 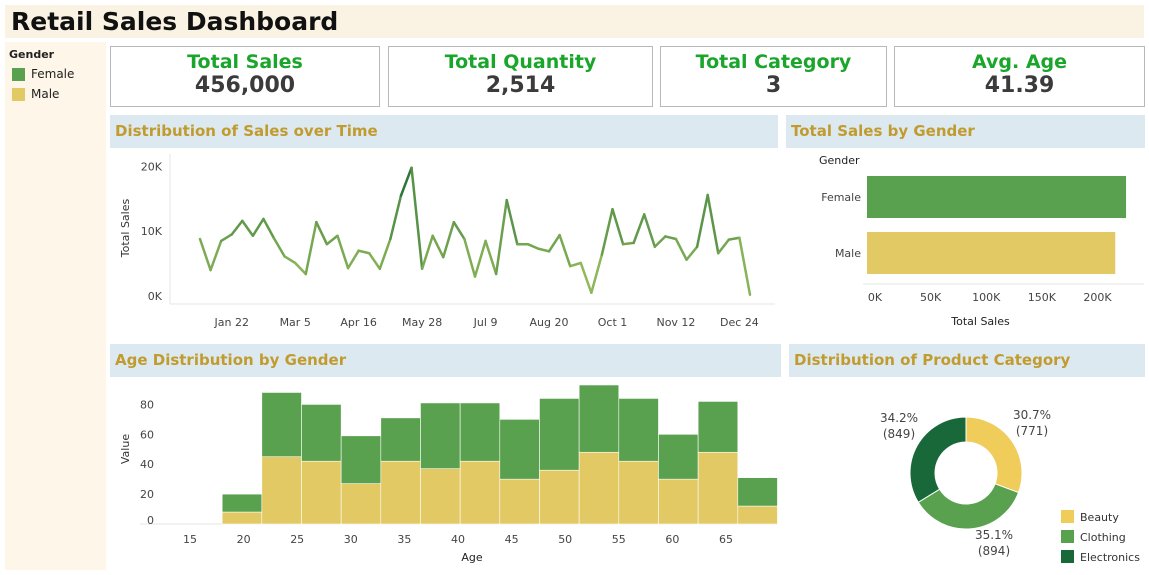 I want to click on y-tick-label: 0K, so click(x=155, y=296).